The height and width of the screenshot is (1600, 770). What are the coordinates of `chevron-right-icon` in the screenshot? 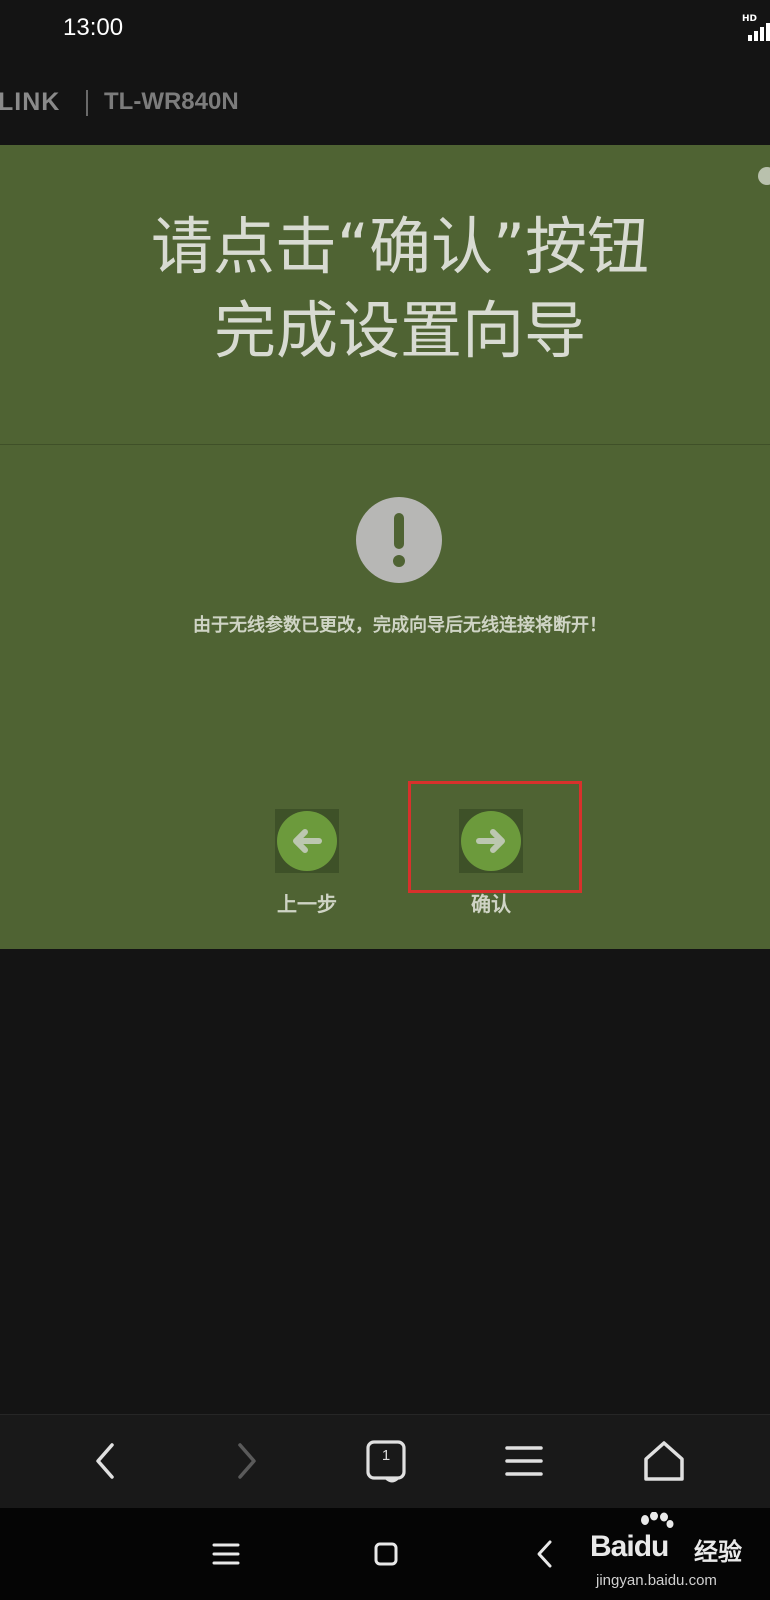 It's located at (246, 1461).